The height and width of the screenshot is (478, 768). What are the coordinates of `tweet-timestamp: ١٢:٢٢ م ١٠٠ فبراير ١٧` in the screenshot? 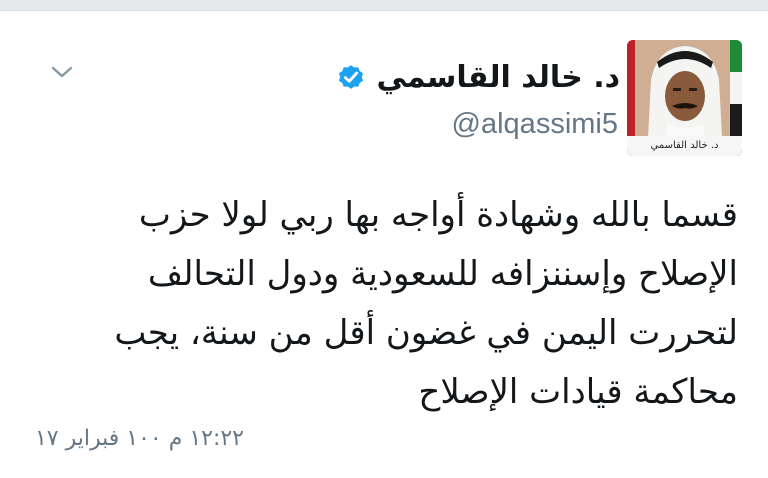 It's located at (139, 438).